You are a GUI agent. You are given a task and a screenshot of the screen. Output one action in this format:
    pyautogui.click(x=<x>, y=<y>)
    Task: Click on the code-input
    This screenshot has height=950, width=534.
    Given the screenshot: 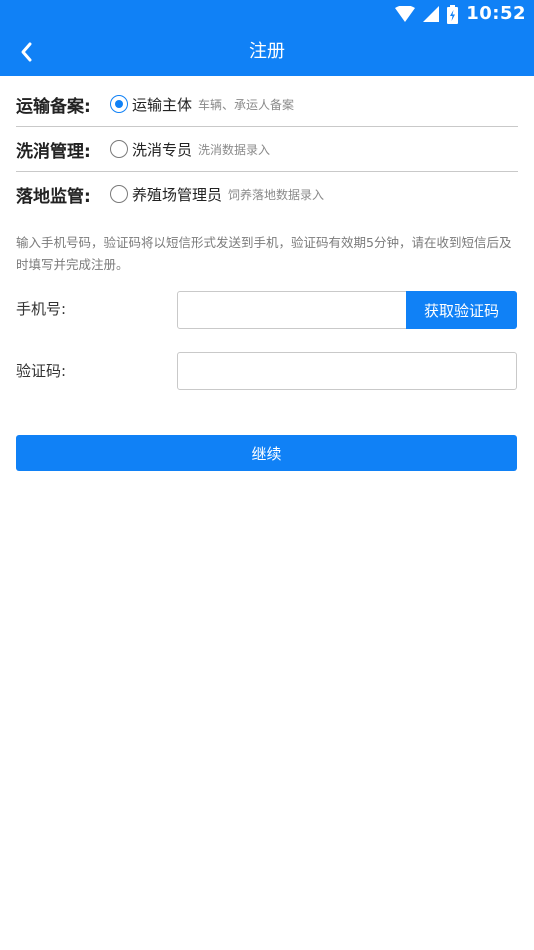 What is the action you would take?
    pyautogui.click(x=347, y=371)
    